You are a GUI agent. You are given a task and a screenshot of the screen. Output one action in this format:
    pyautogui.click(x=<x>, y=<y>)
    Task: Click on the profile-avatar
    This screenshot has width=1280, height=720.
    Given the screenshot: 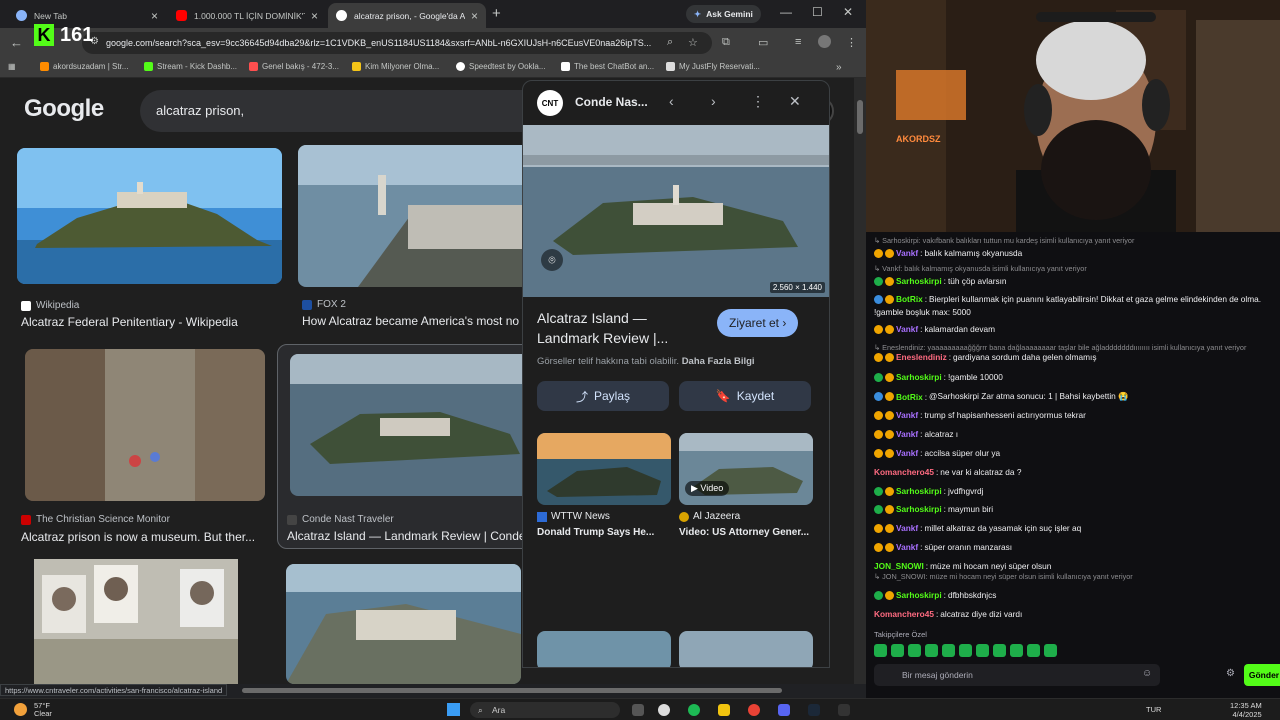 What is the action you would take?
    pyautogui.click(x=824, y=41)
    